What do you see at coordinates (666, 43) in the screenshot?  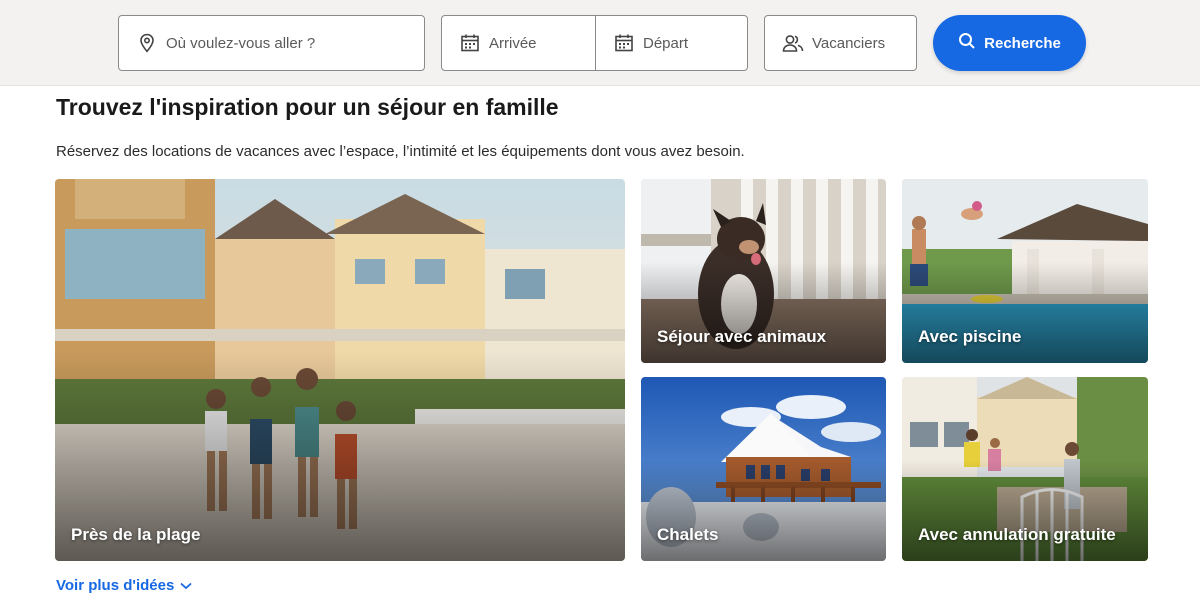 I see `departure-placeholder: Départ` at bounding box center [666, 43].